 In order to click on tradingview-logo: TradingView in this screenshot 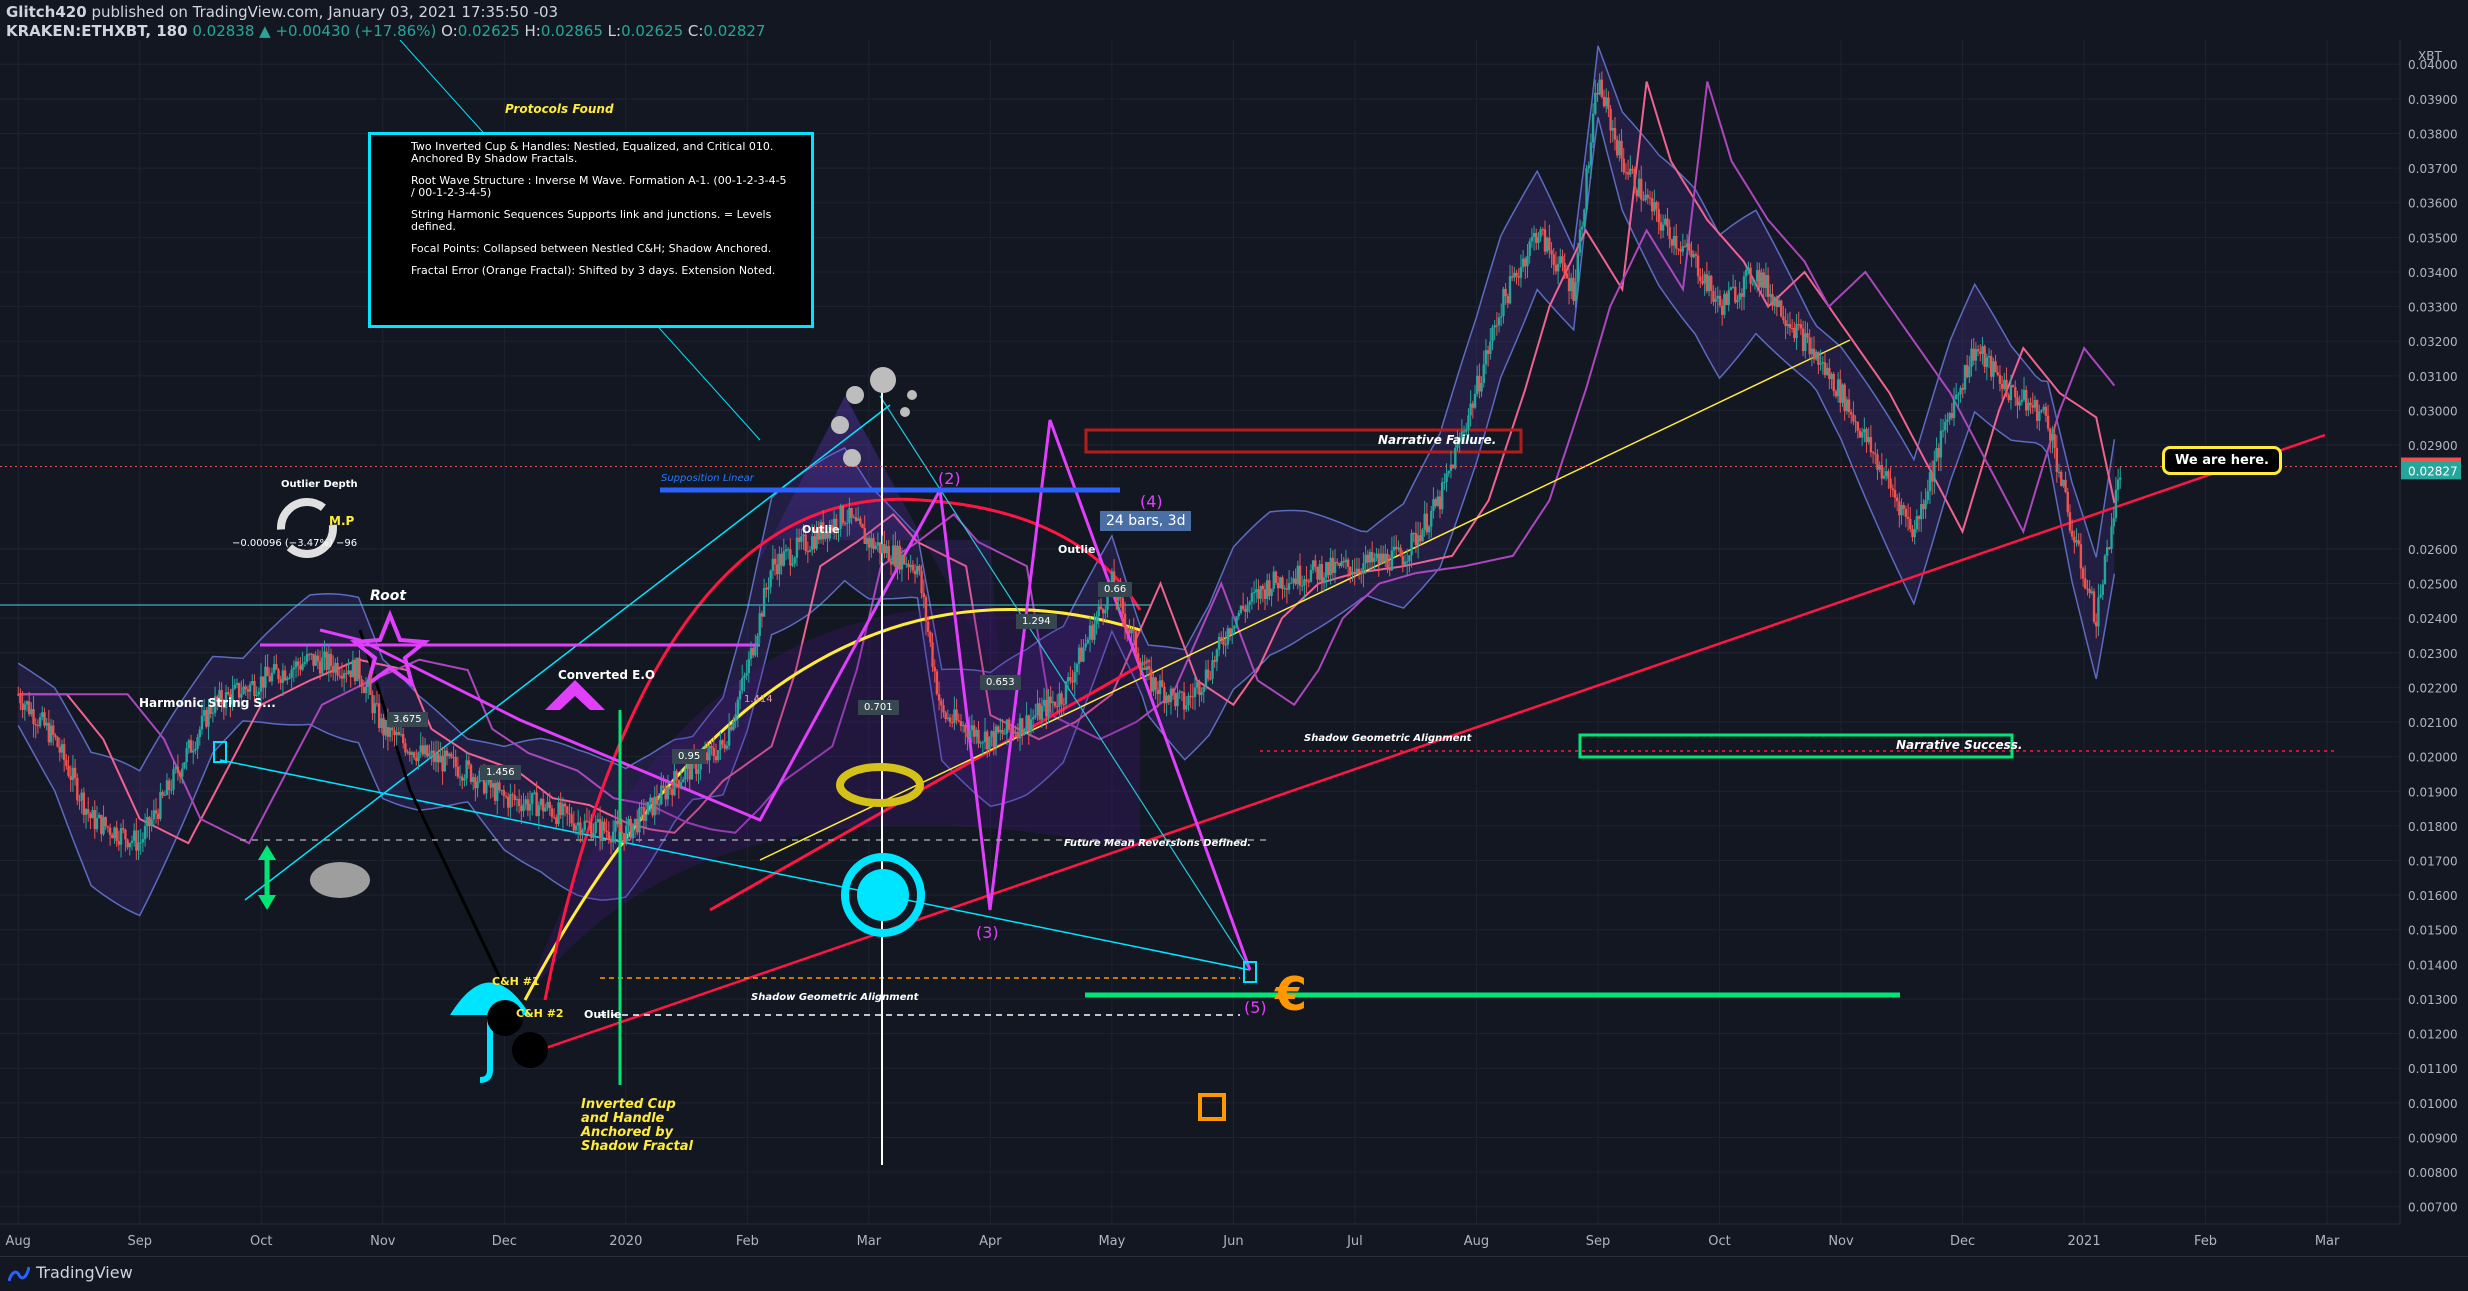, I will do `click(70, 1273)`.